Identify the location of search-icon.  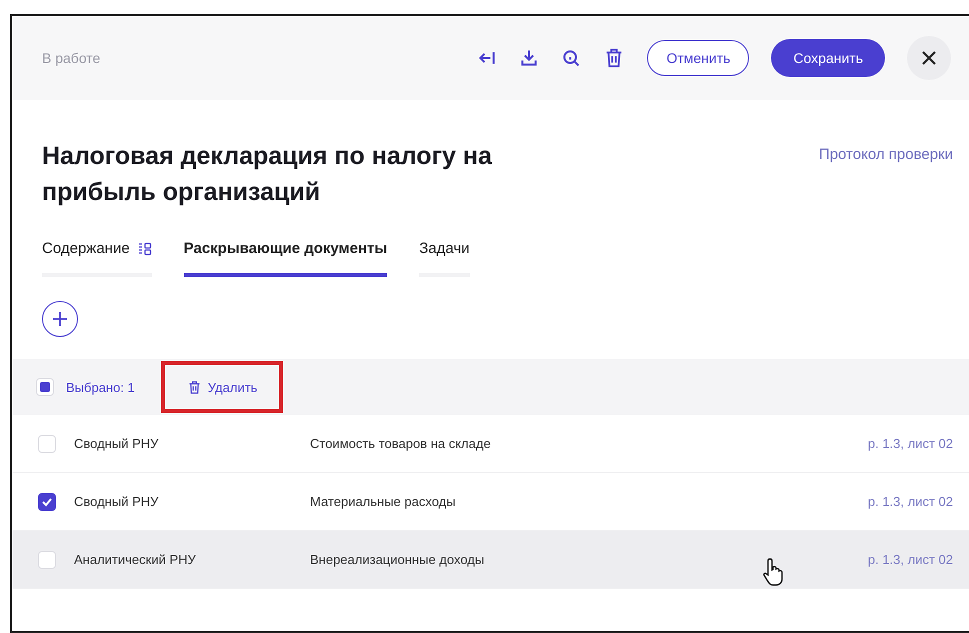
(571, 58).